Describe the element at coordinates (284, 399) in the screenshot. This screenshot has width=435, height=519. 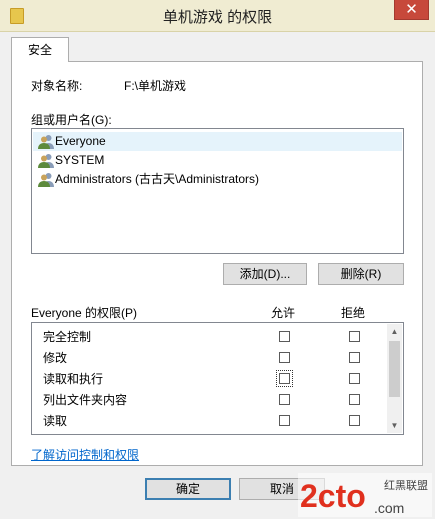
I see `allow-checkbox-list-folder` at that location.